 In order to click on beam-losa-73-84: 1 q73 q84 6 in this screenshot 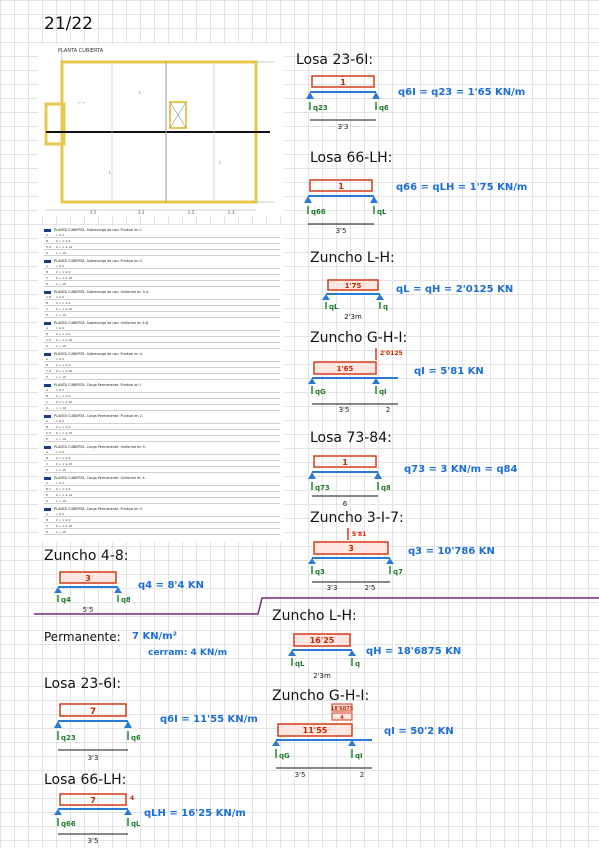, I will do `click(349, 481)`.